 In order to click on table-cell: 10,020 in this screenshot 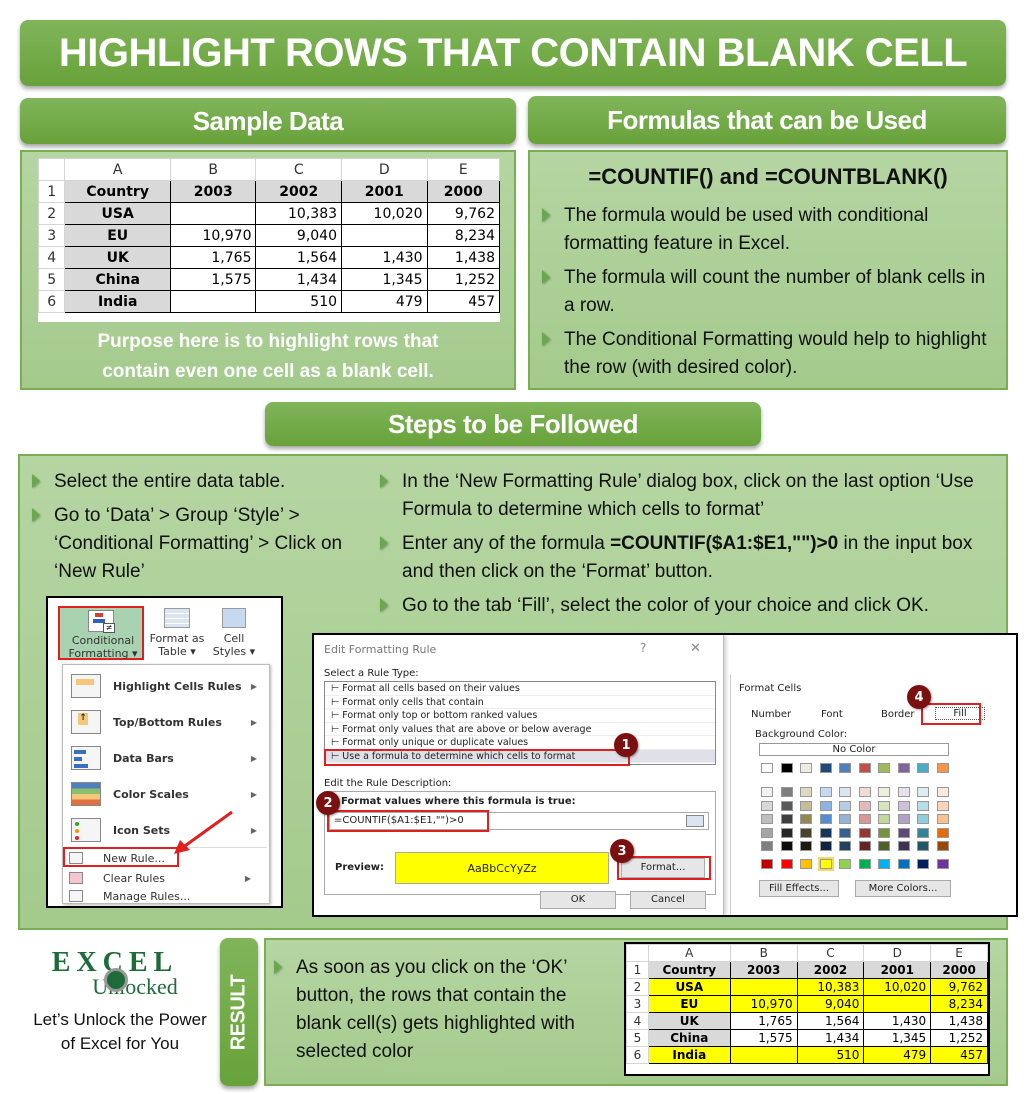, I will do `click(897, 987)`.